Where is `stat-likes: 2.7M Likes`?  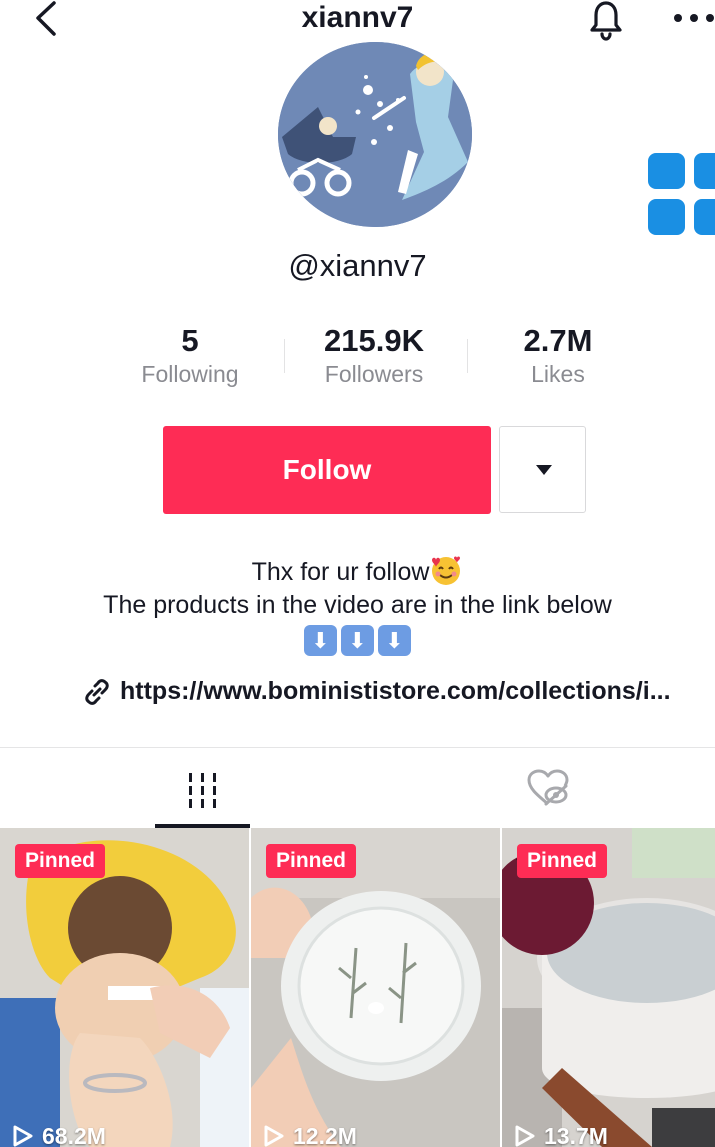
stat-likes: 2.7M Likes is located at coordinates (558, 355).